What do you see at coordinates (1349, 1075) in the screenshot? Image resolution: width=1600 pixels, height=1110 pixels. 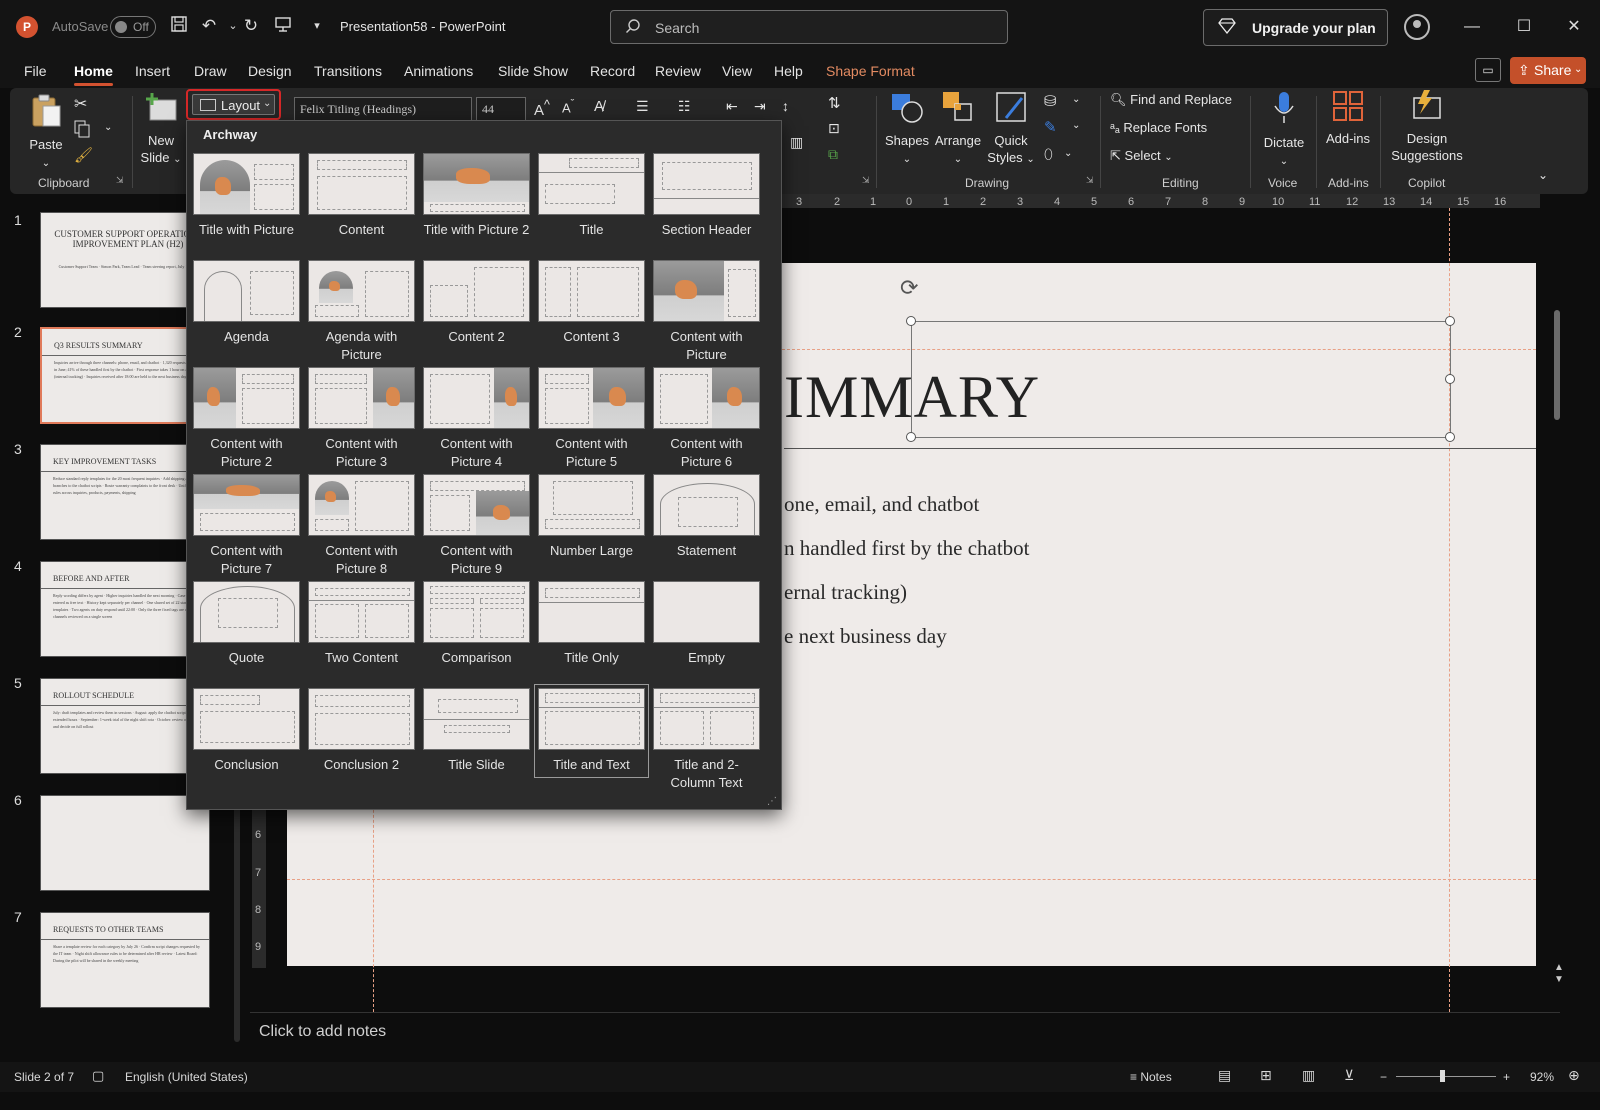 I see `slideshow-view-icon: ⊻` at bounding box center [1349, 1075].